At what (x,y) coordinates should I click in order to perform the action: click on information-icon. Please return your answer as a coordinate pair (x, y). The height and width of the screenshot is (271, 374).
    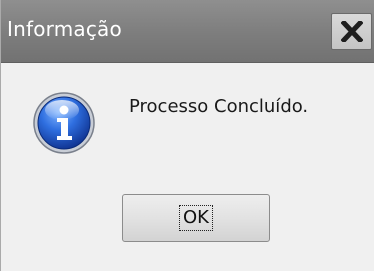
    Looking at the image, I should click on (64, 123).